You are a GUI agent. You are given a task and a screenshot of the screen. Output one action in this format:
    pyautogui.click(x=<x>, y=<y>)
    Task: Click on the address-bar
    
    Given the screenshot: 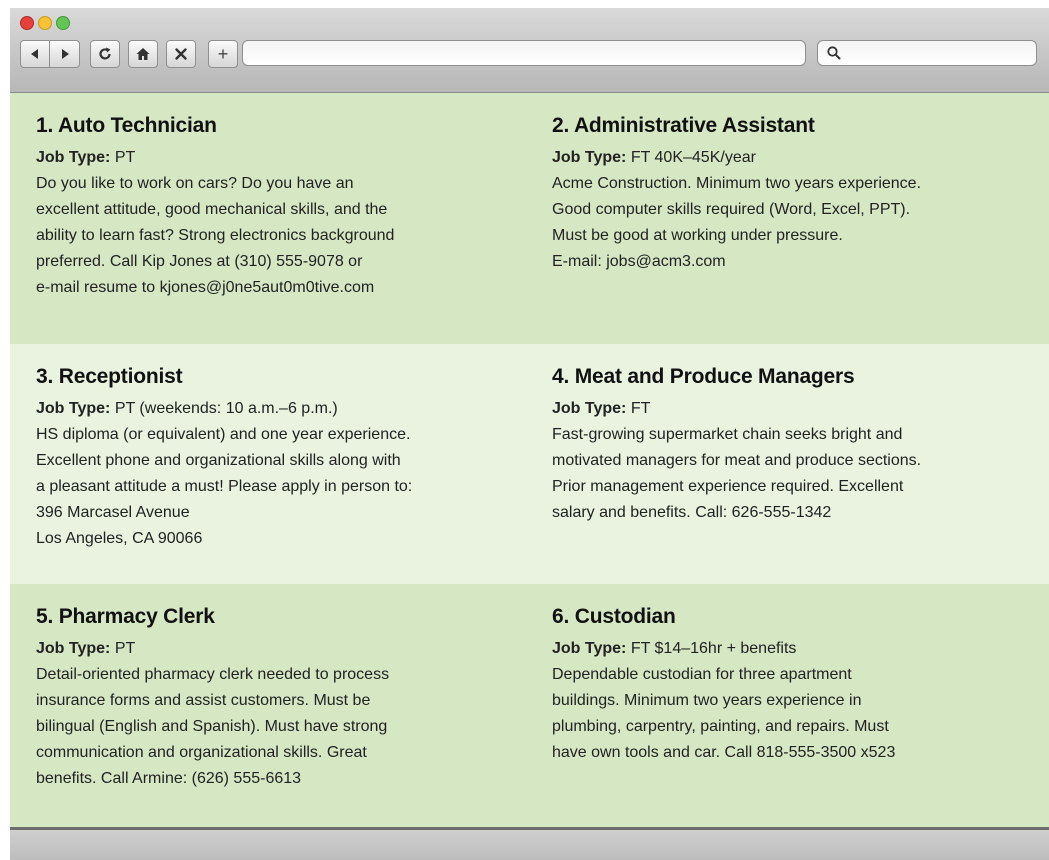 What is the action you would take?
    pyautogui.click(x=524, y=53)
    